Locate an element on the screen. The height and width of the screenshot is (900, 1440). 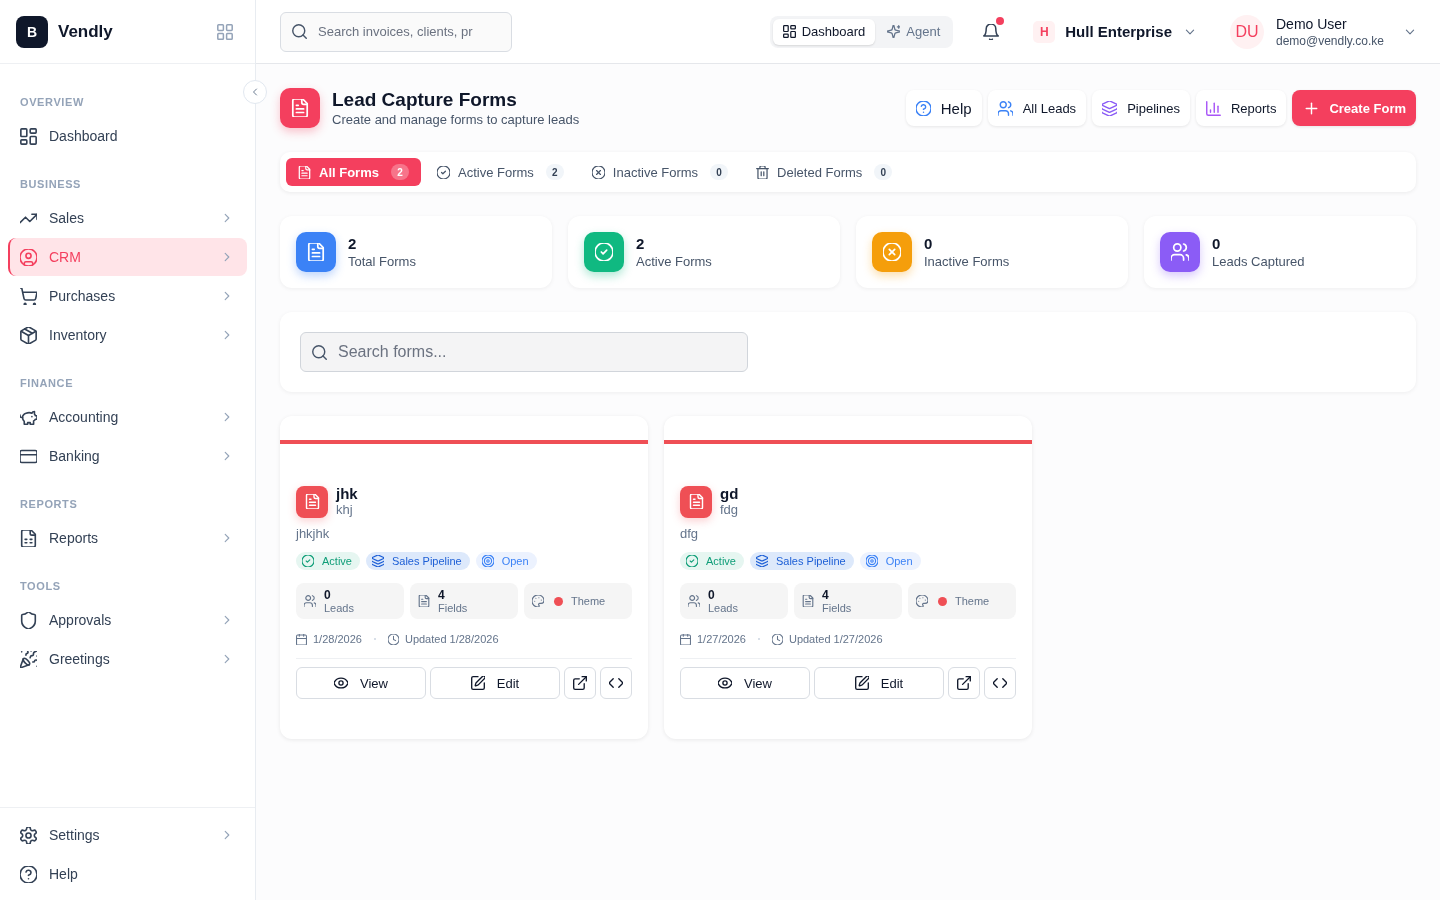
settings-icon is located at coordinates (28, 835).